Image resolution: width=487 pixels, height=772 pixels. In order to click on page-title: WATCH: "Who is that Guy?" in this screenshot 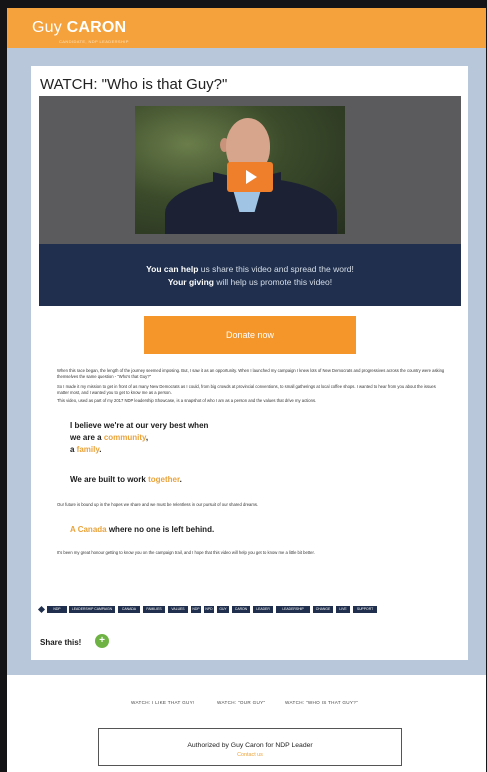, I will do `click(134, 84)`.